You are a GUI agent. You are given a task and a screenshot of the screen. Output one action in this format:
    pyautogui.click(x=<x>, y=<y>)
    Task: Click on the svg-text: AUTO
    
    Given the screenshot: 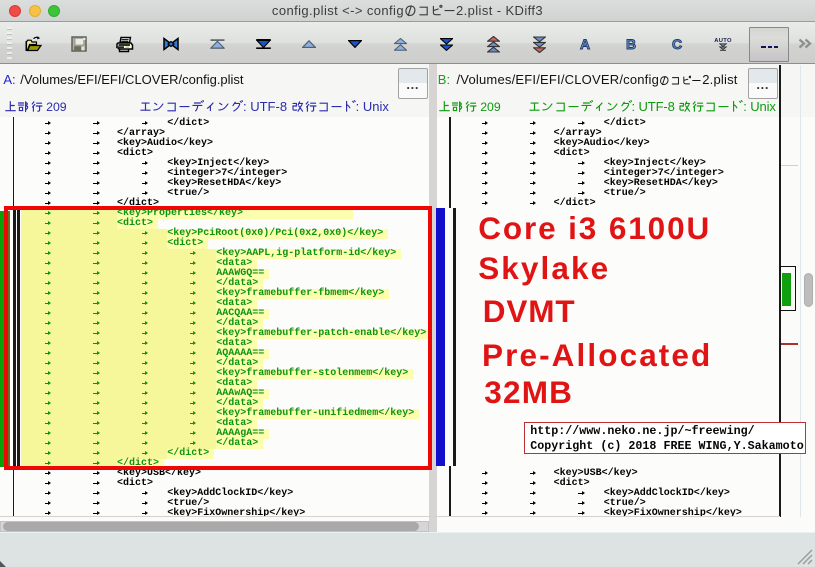 What is the action you would take?
    pyautogui.click(x=723, y=41)
    